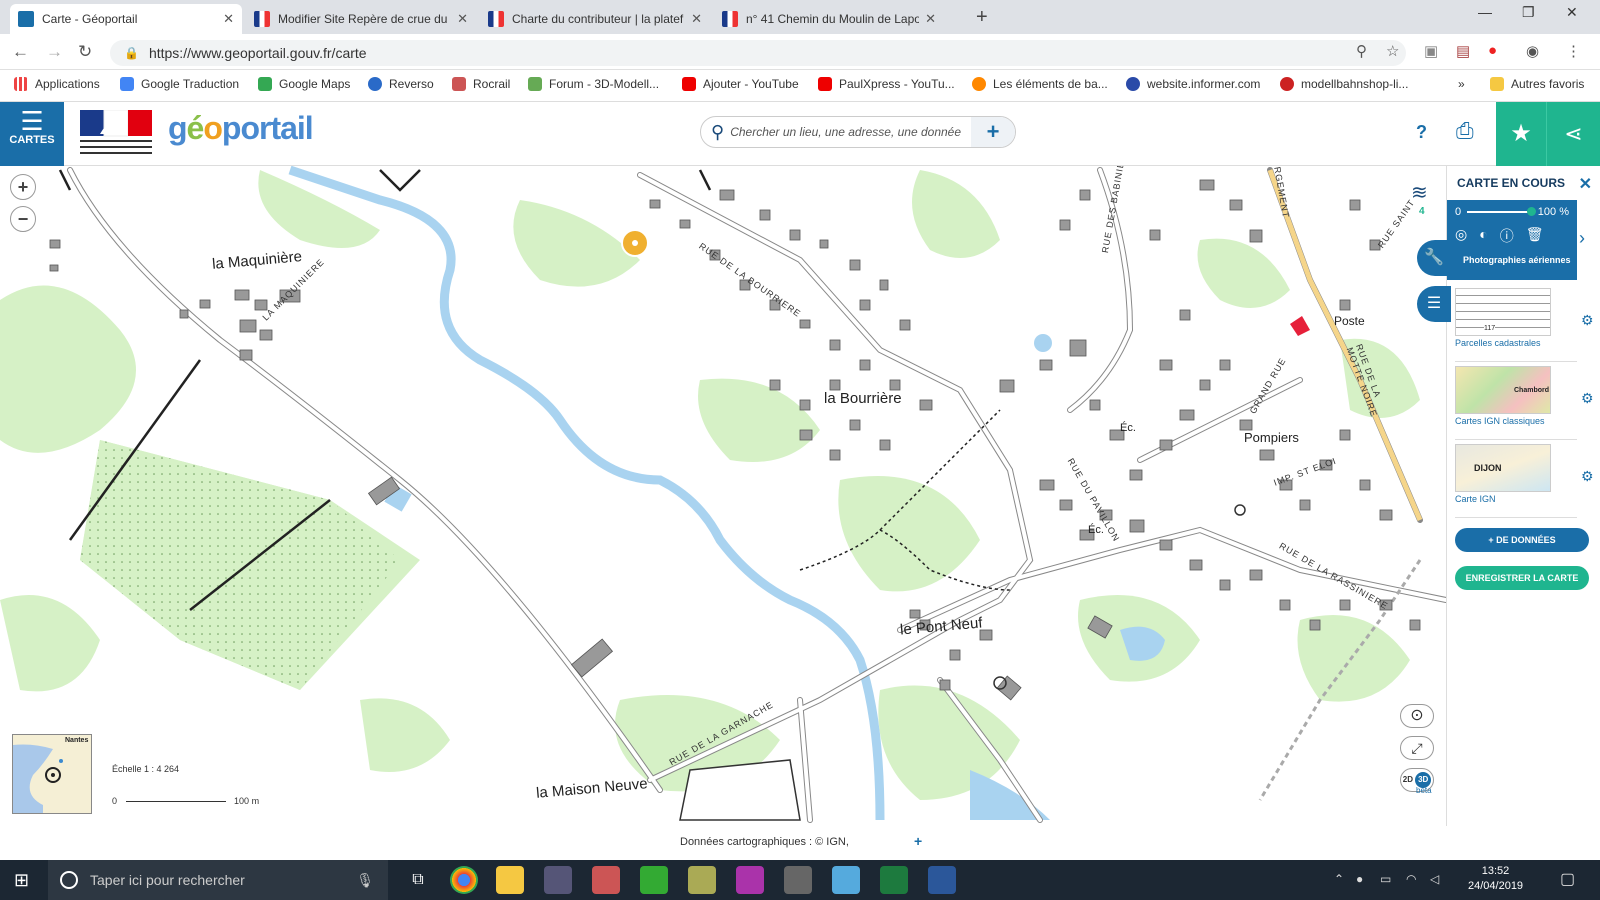  I want to click on bookmark-rocrail: Rocrail, so click(481, 84).